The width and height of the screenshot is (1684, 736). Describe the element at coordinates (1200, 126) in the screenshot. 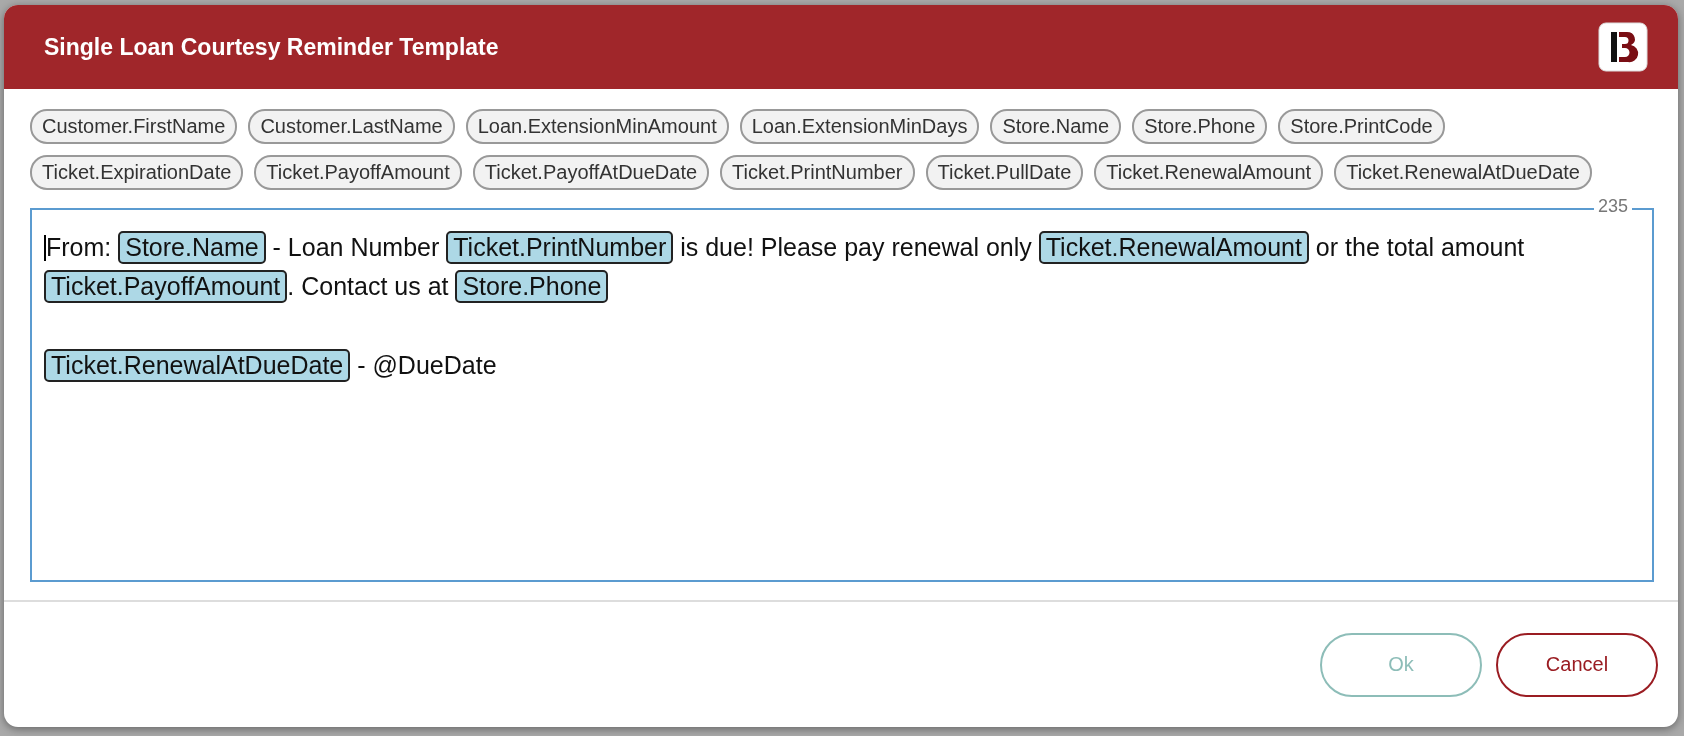

I see `field-chip: Store.Phone` at that location.